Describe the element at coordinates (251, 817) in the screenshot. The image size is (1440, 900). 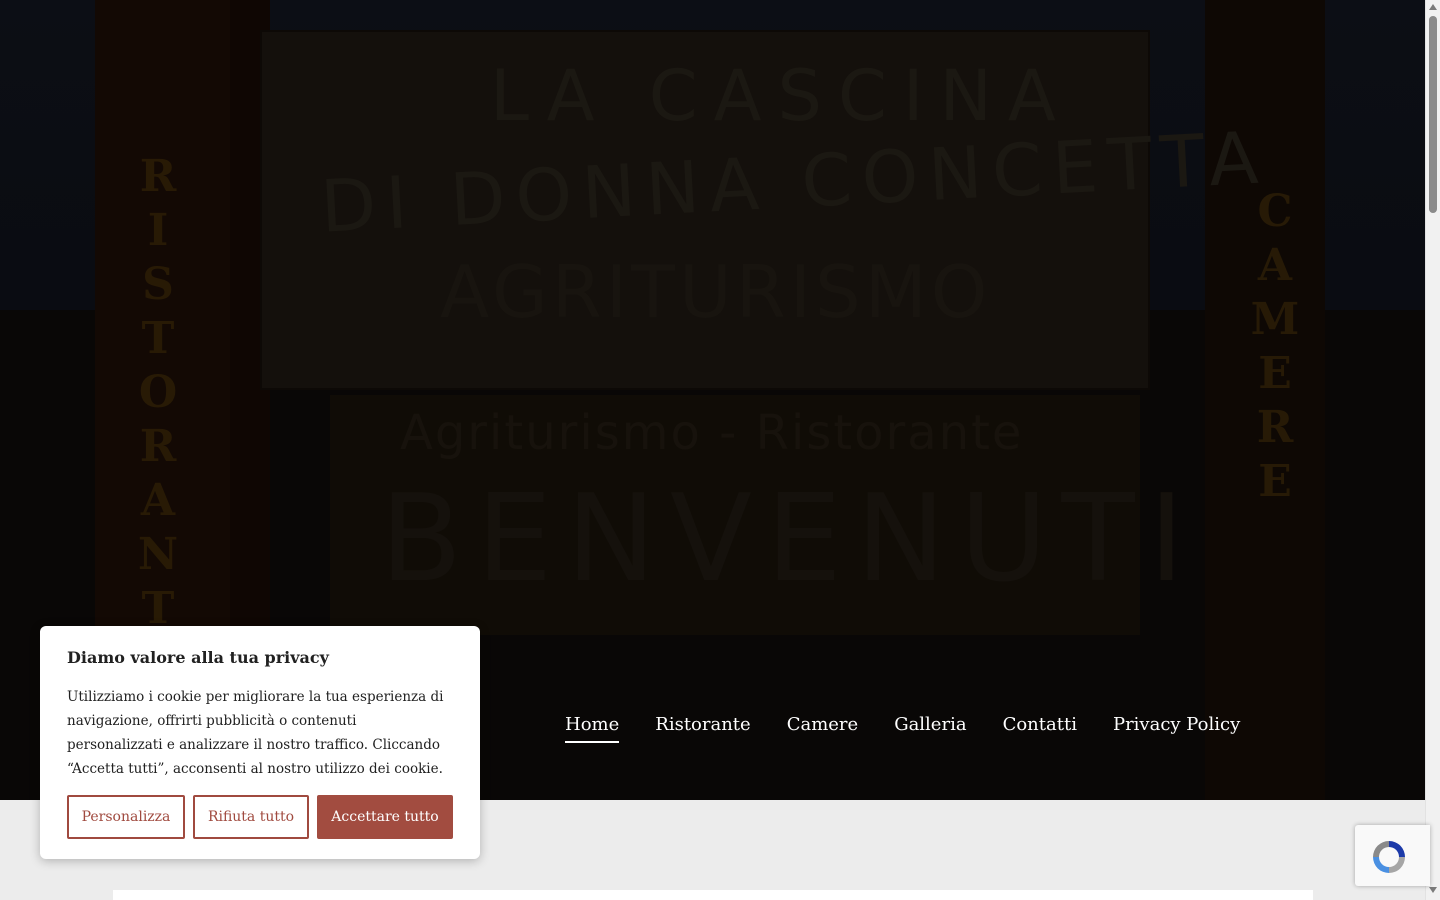
I see `reject-all-button: Rifiuta tutto` at that location.